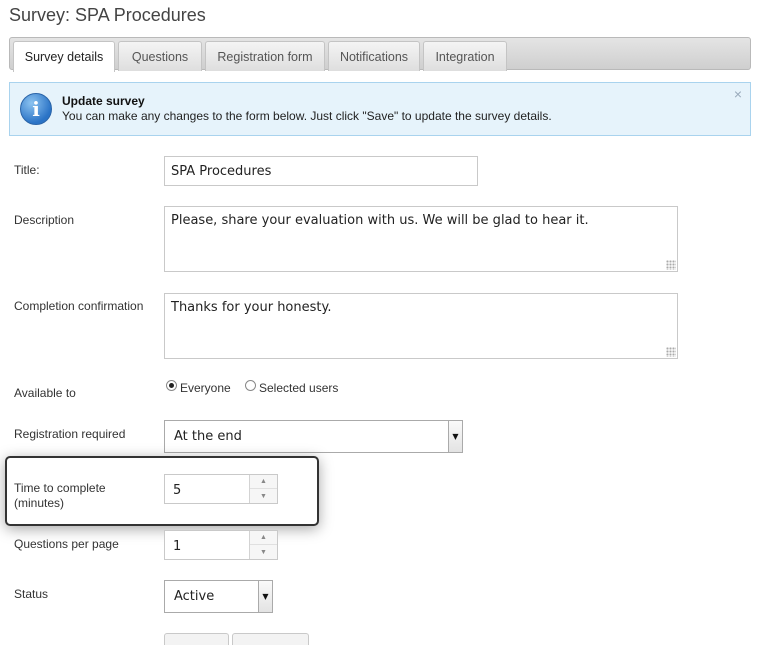 The width and height of the screenshot is (760, 645). What do you see at coordinates (374, 56) in the screenshot?
I see `tab-notifications: Notifications` at bounding box center [374, 56].